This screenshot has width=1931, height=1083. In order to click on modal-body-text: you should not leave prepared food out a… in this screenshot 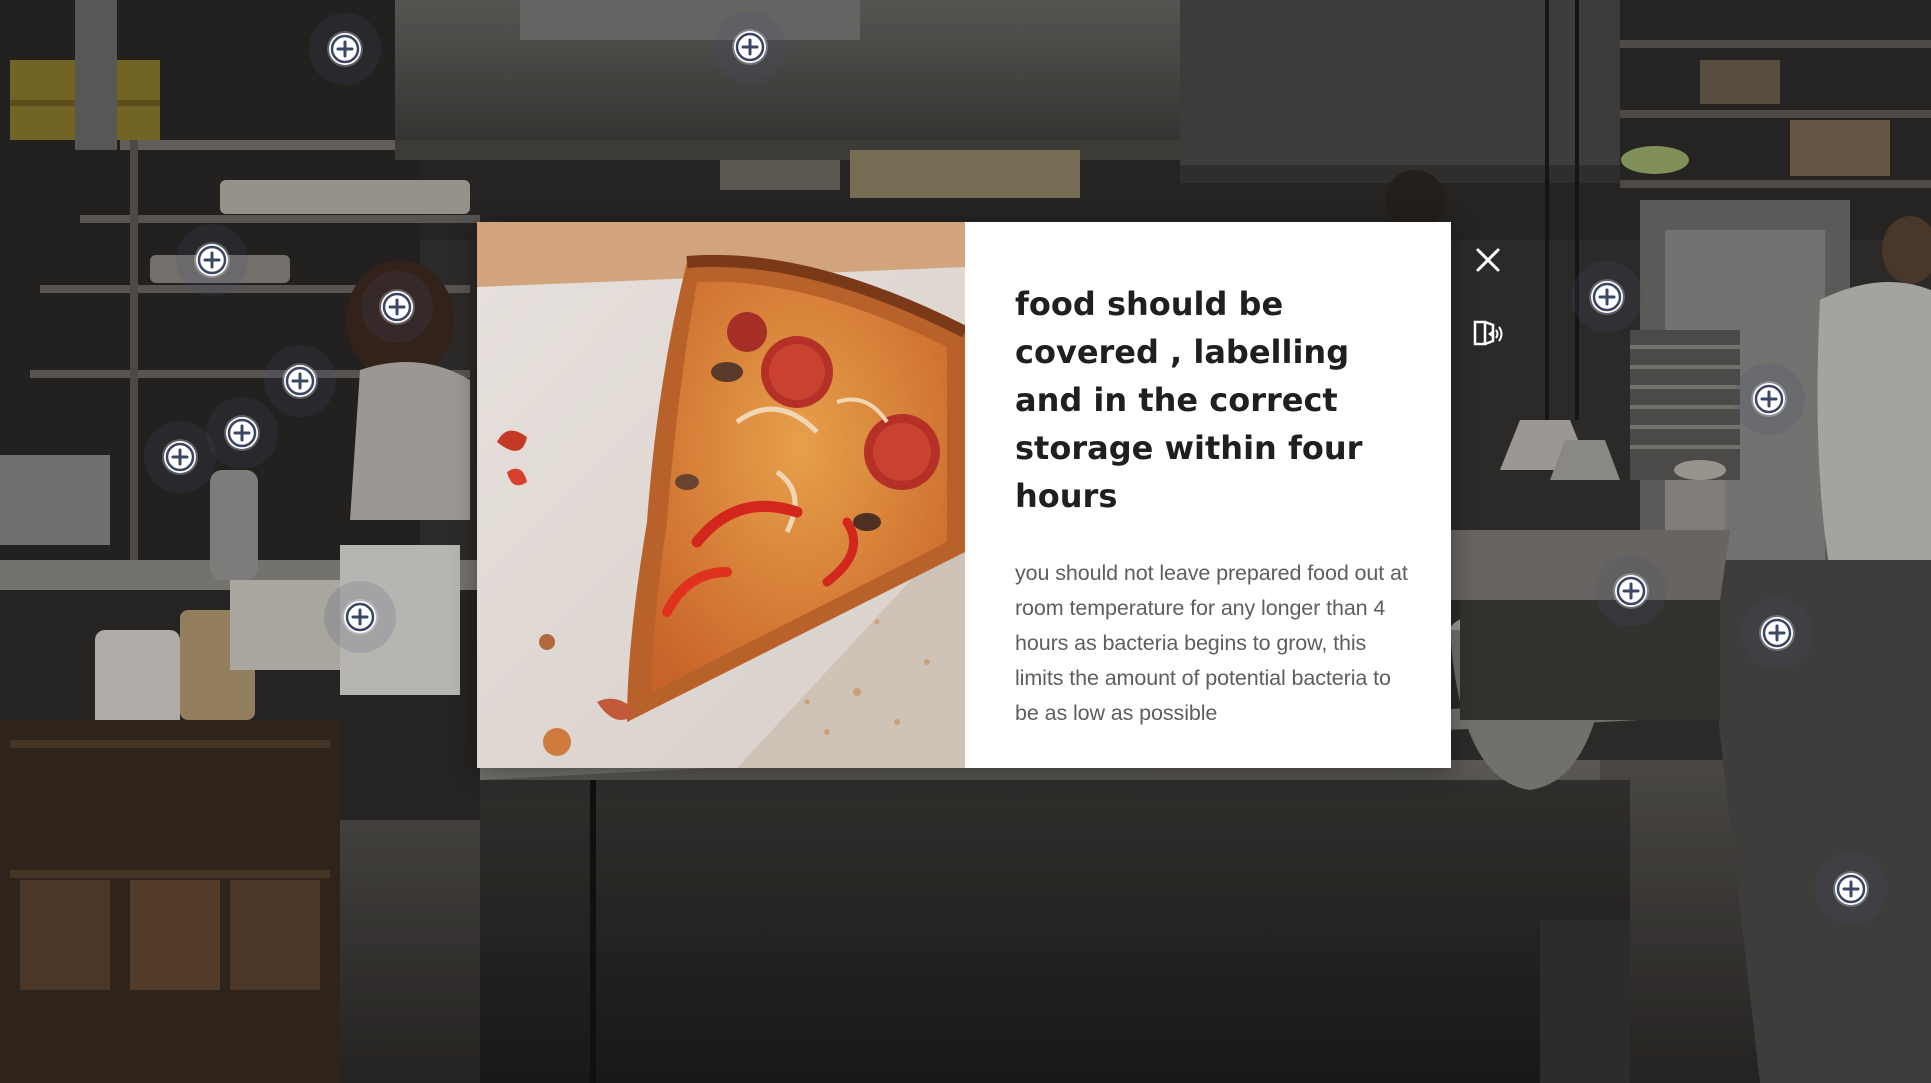, I will do `click(1211, 643)`.